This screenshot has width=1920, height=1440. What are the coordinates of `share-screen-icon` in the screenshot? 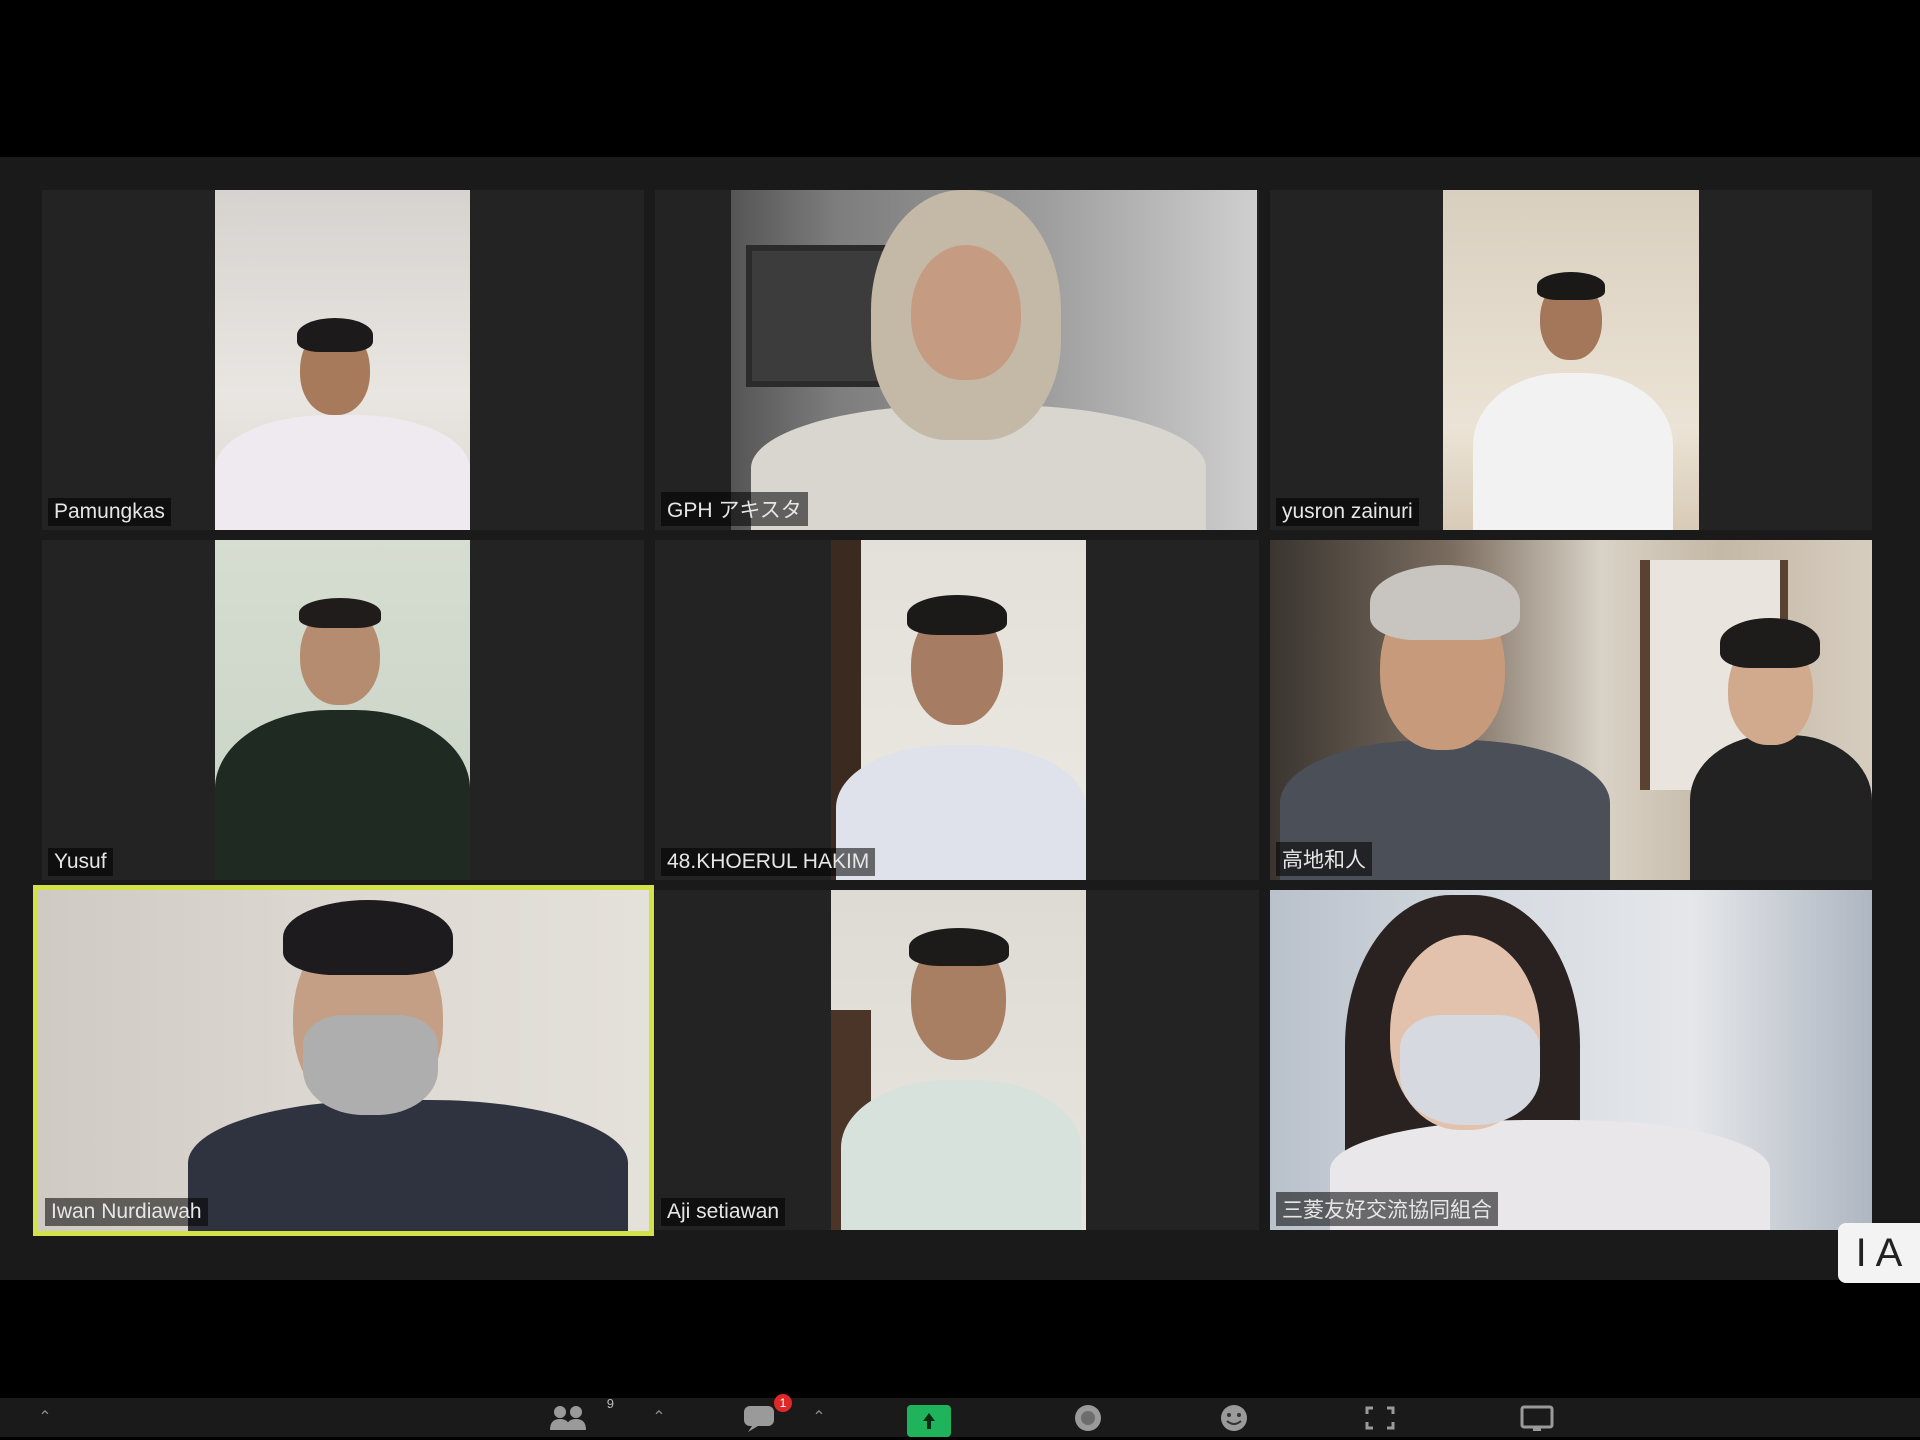 It's located at (929, 1421).